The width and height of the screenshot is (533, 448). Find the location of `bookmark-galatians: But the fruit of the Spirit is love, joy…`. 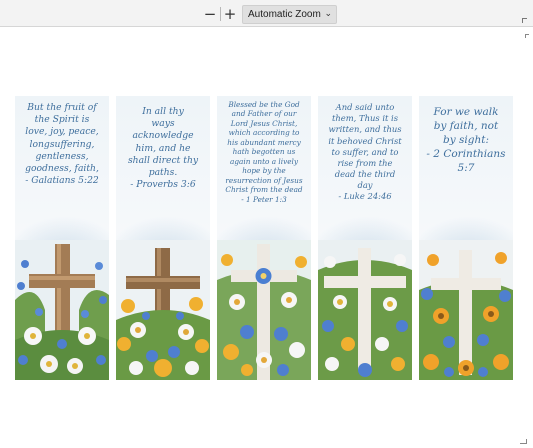

bookmark-galatians: But the fruit of the Spirit is love, joy… is located at coordinates (62, 238).